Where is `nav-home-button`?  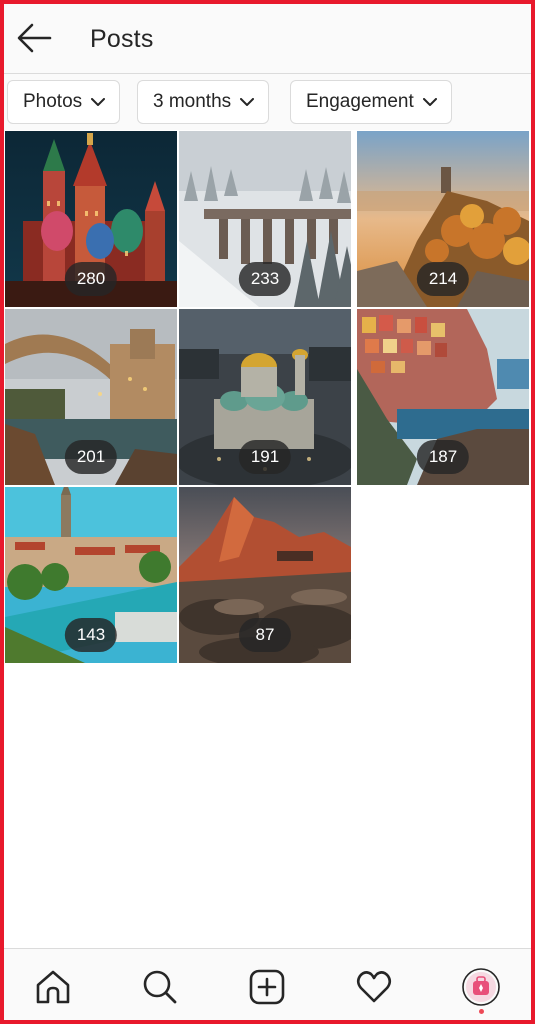
nav-home-button is located at coordinates (53, 987).